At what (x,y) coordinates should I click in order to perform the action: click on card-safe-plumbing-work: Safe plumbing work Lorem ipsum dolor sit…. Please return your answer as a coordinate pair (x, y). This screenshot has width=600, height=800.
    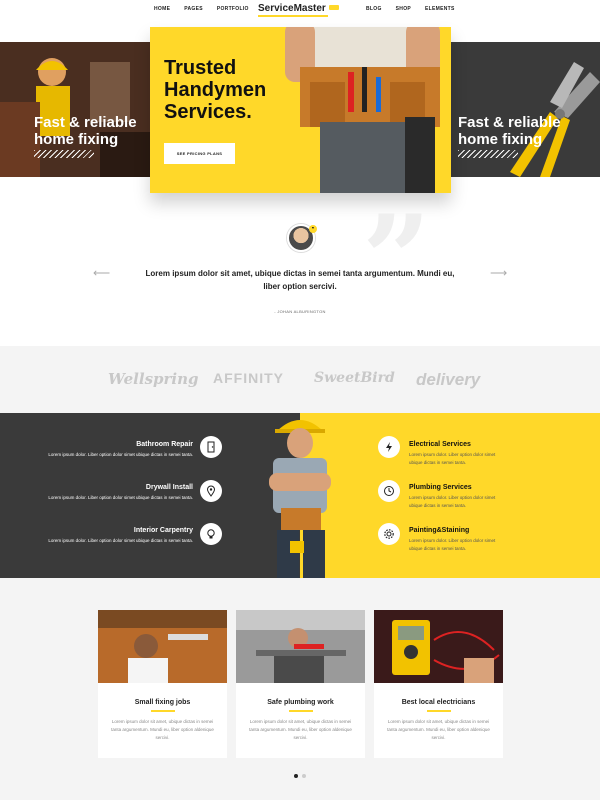
    Looking at the image, I should click on (300, 684).